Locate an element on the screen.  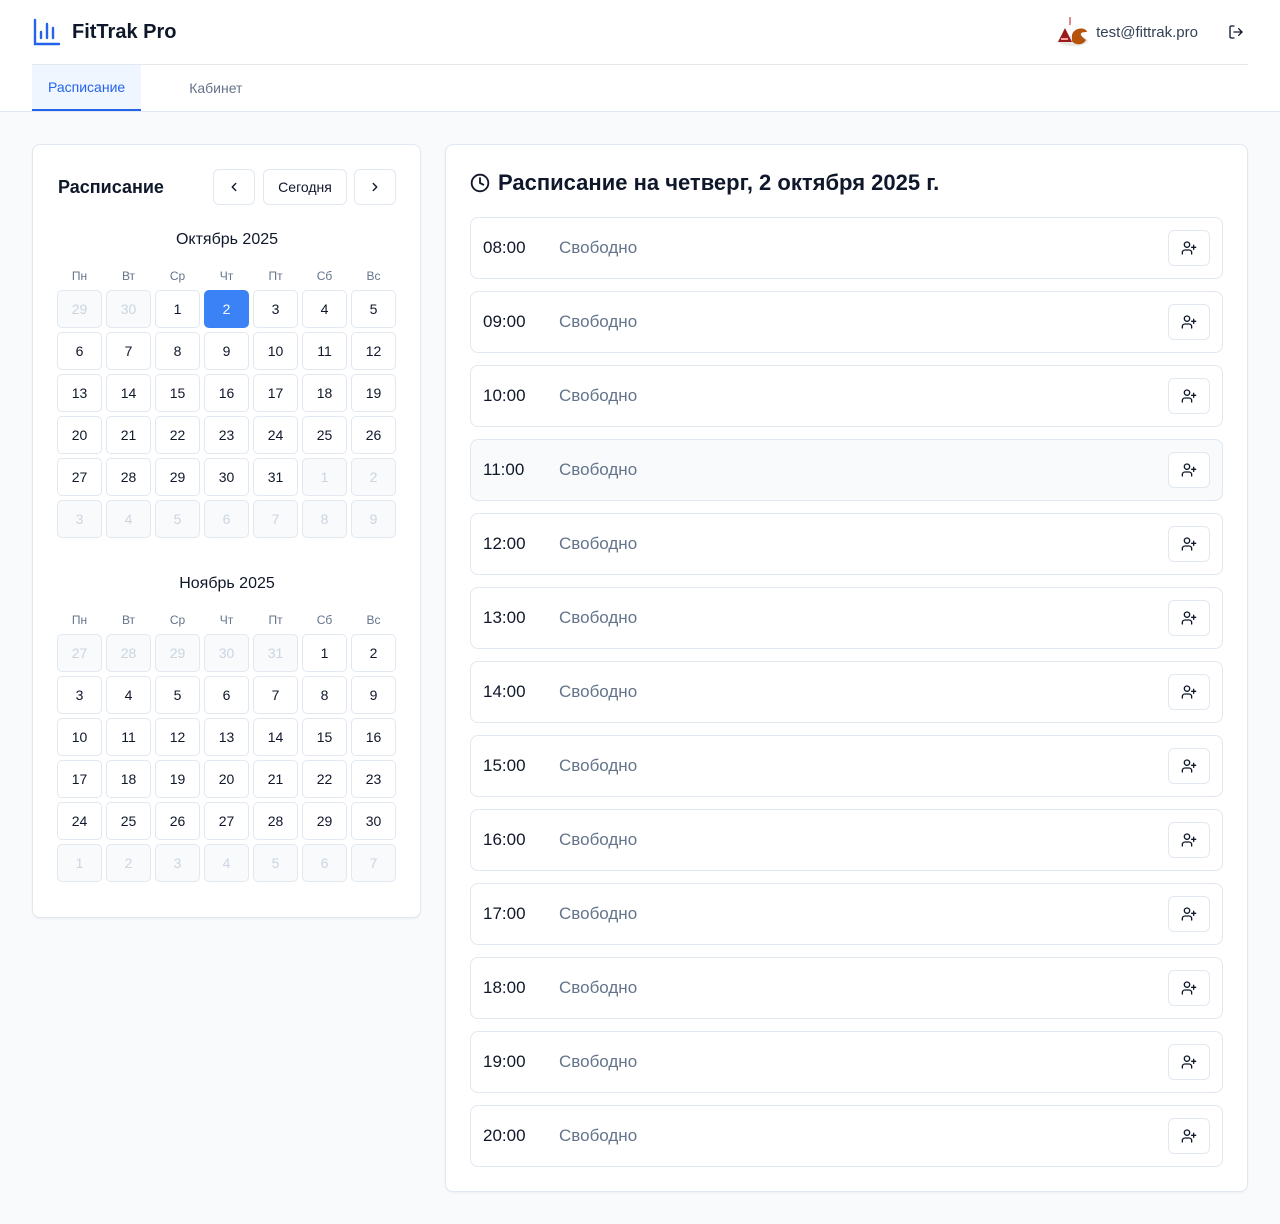
logout-button is located at coordinates (1236, 32).